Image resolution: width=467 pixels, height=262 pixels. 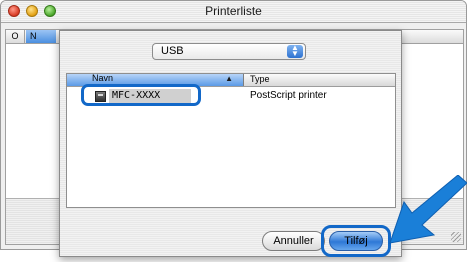 What do you see at coordinates (356, 241) in the screenshot?
I see `add-button-highlight` at bounding box center [356, 241].